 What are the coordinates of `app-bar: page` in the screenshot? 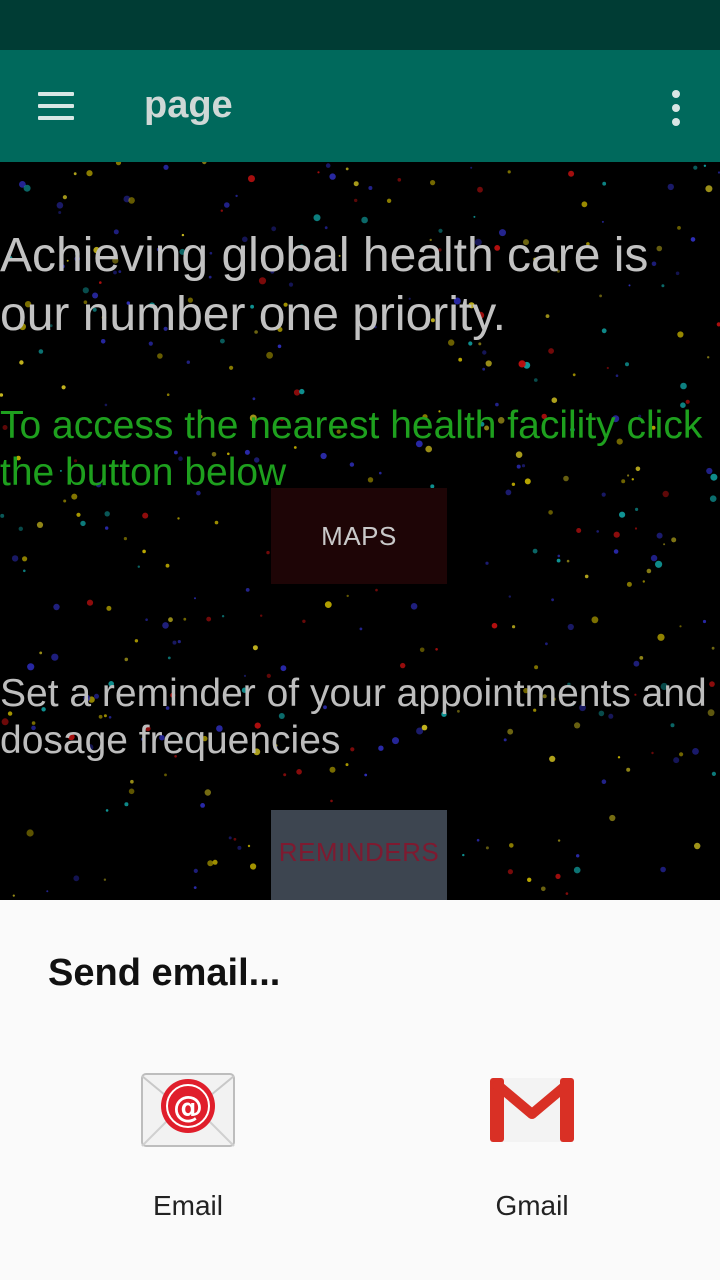 It's located at (360, 106).